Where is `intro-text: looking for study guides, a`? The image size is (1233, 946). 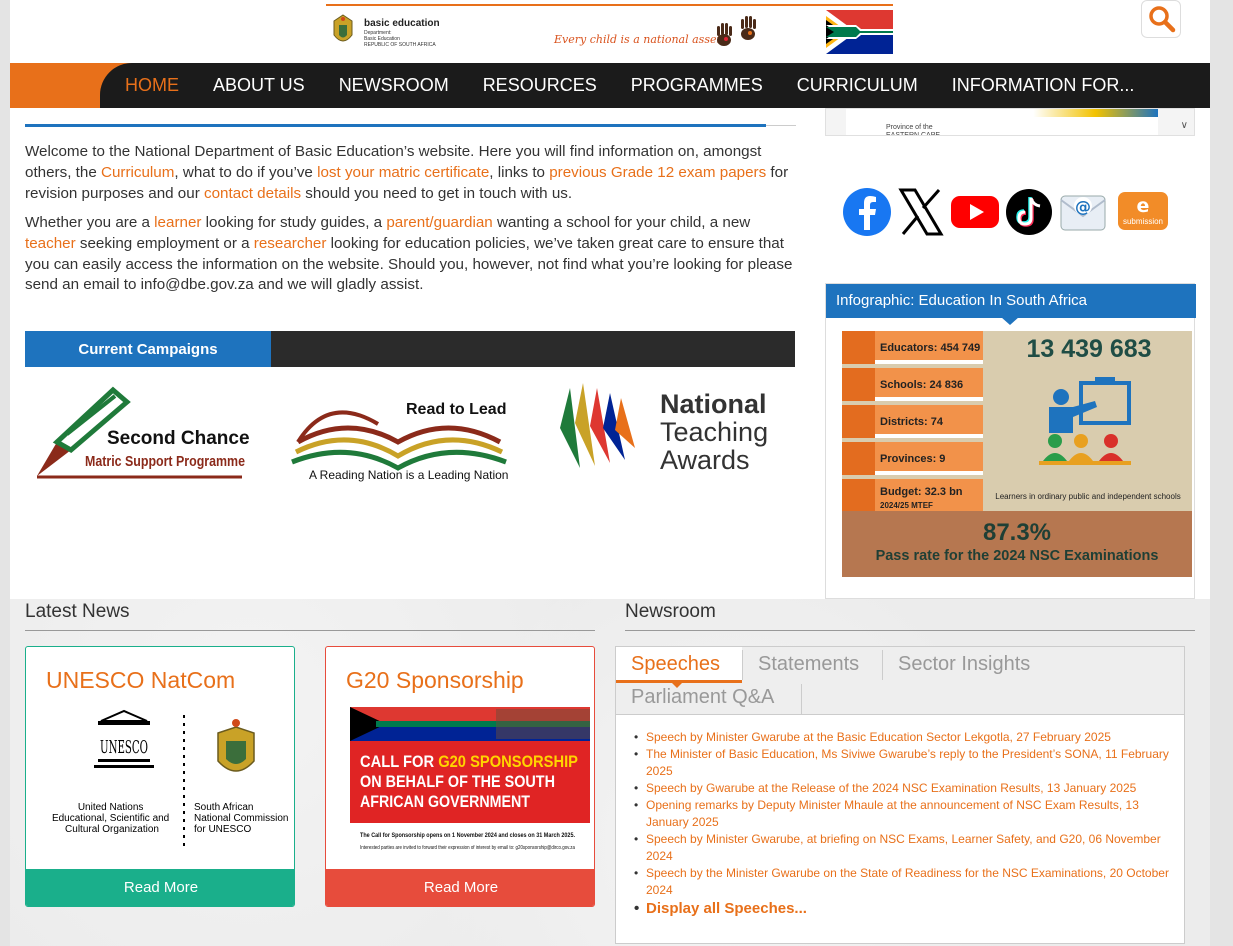
intro-text: looking for study guides, a is located at coordinates (294, 222).